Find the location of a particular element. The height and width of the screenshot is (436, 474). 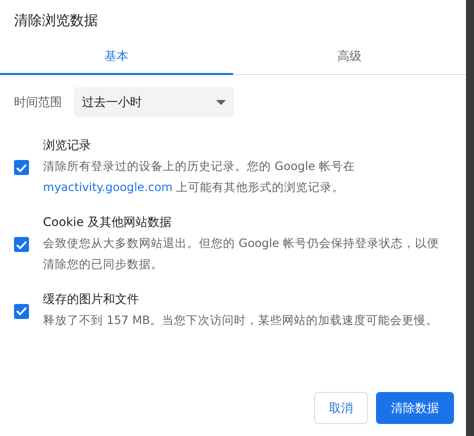

option-title: Cookie 及其他网站数据 is located at coordinates (108, 222).